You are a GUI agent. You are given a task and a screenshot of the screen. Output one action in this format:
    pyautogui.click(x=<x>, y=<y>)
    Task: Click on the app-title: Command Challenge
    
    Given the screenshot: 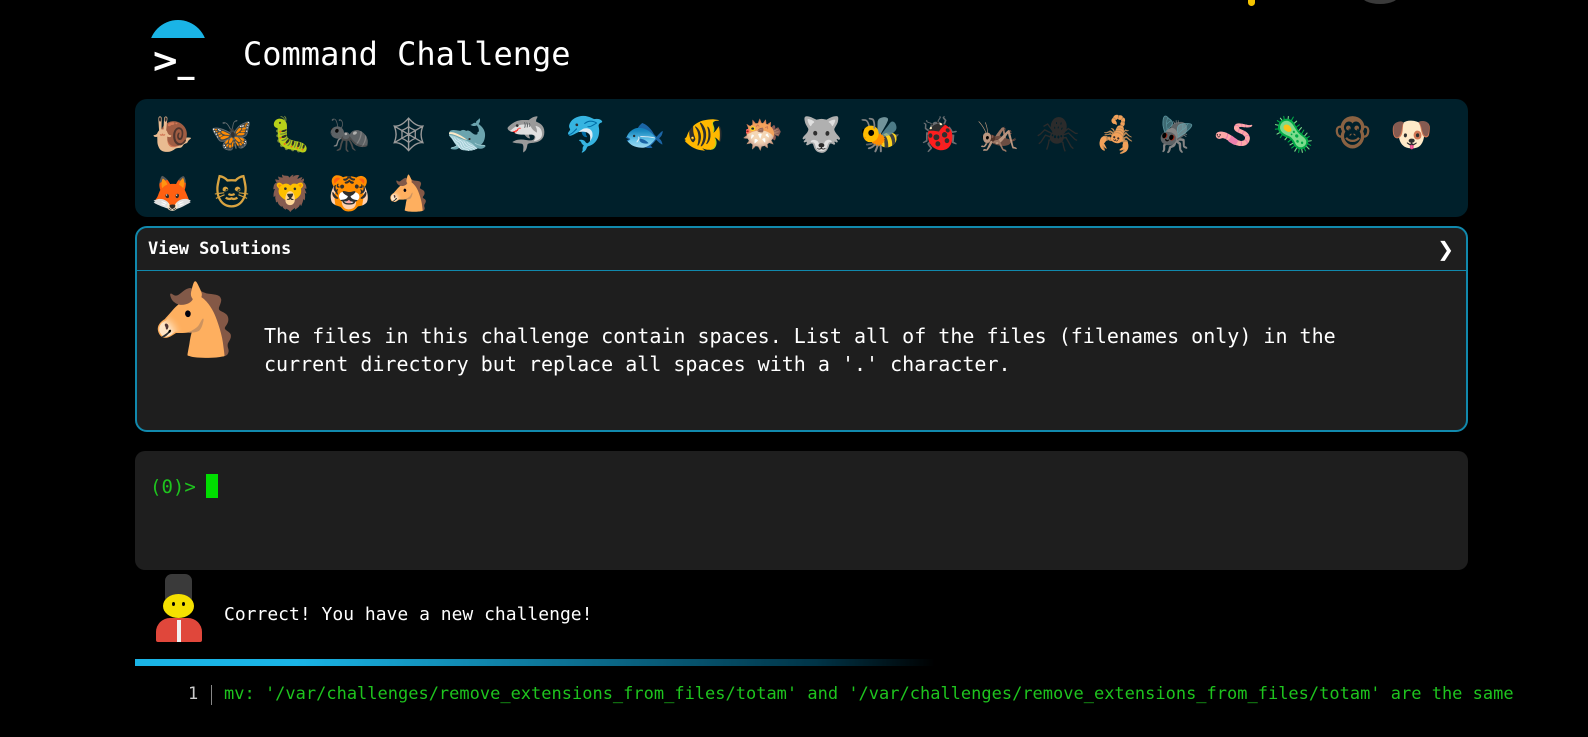 What is the action you would take?
    pyautogui.click(x=407, y=54)
    